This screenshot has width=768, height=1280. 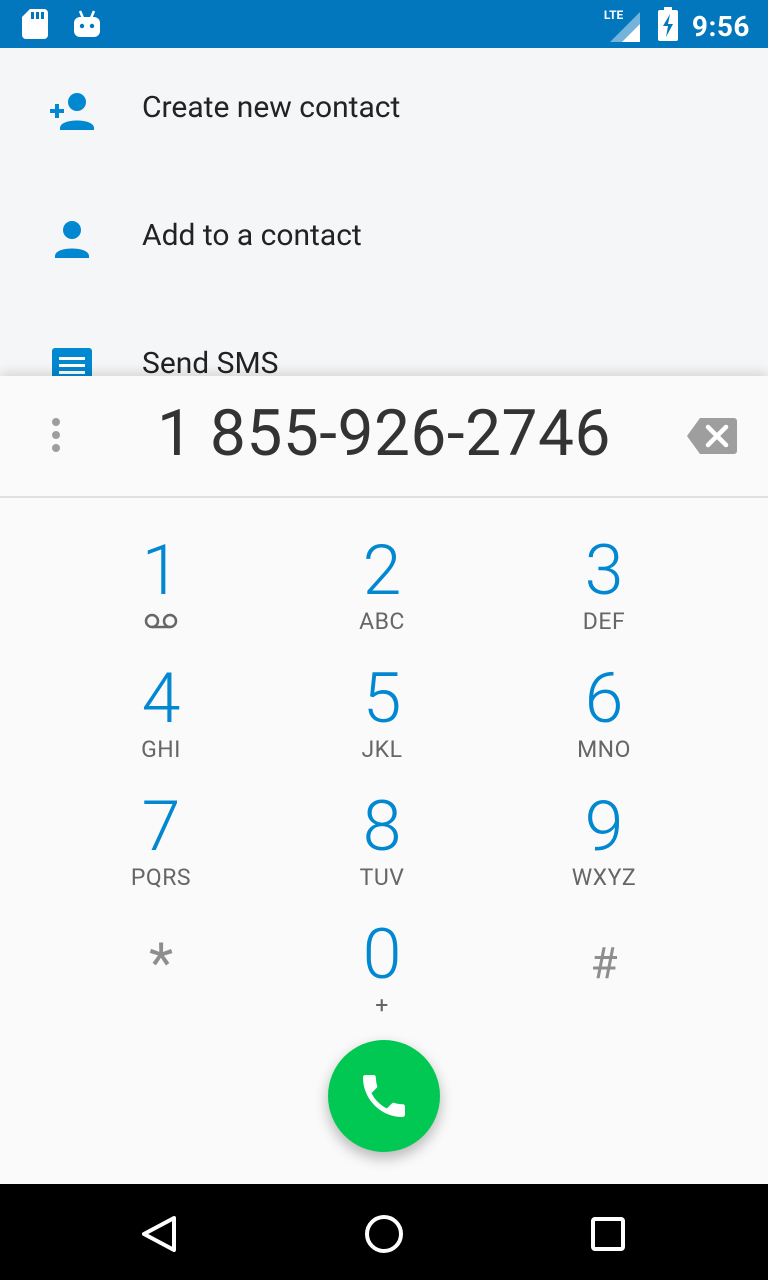 What do you see at coordinates (161, 852) in the screenshot?
I see `key-7: 7 PQRS` at bounding box center [161, 852].